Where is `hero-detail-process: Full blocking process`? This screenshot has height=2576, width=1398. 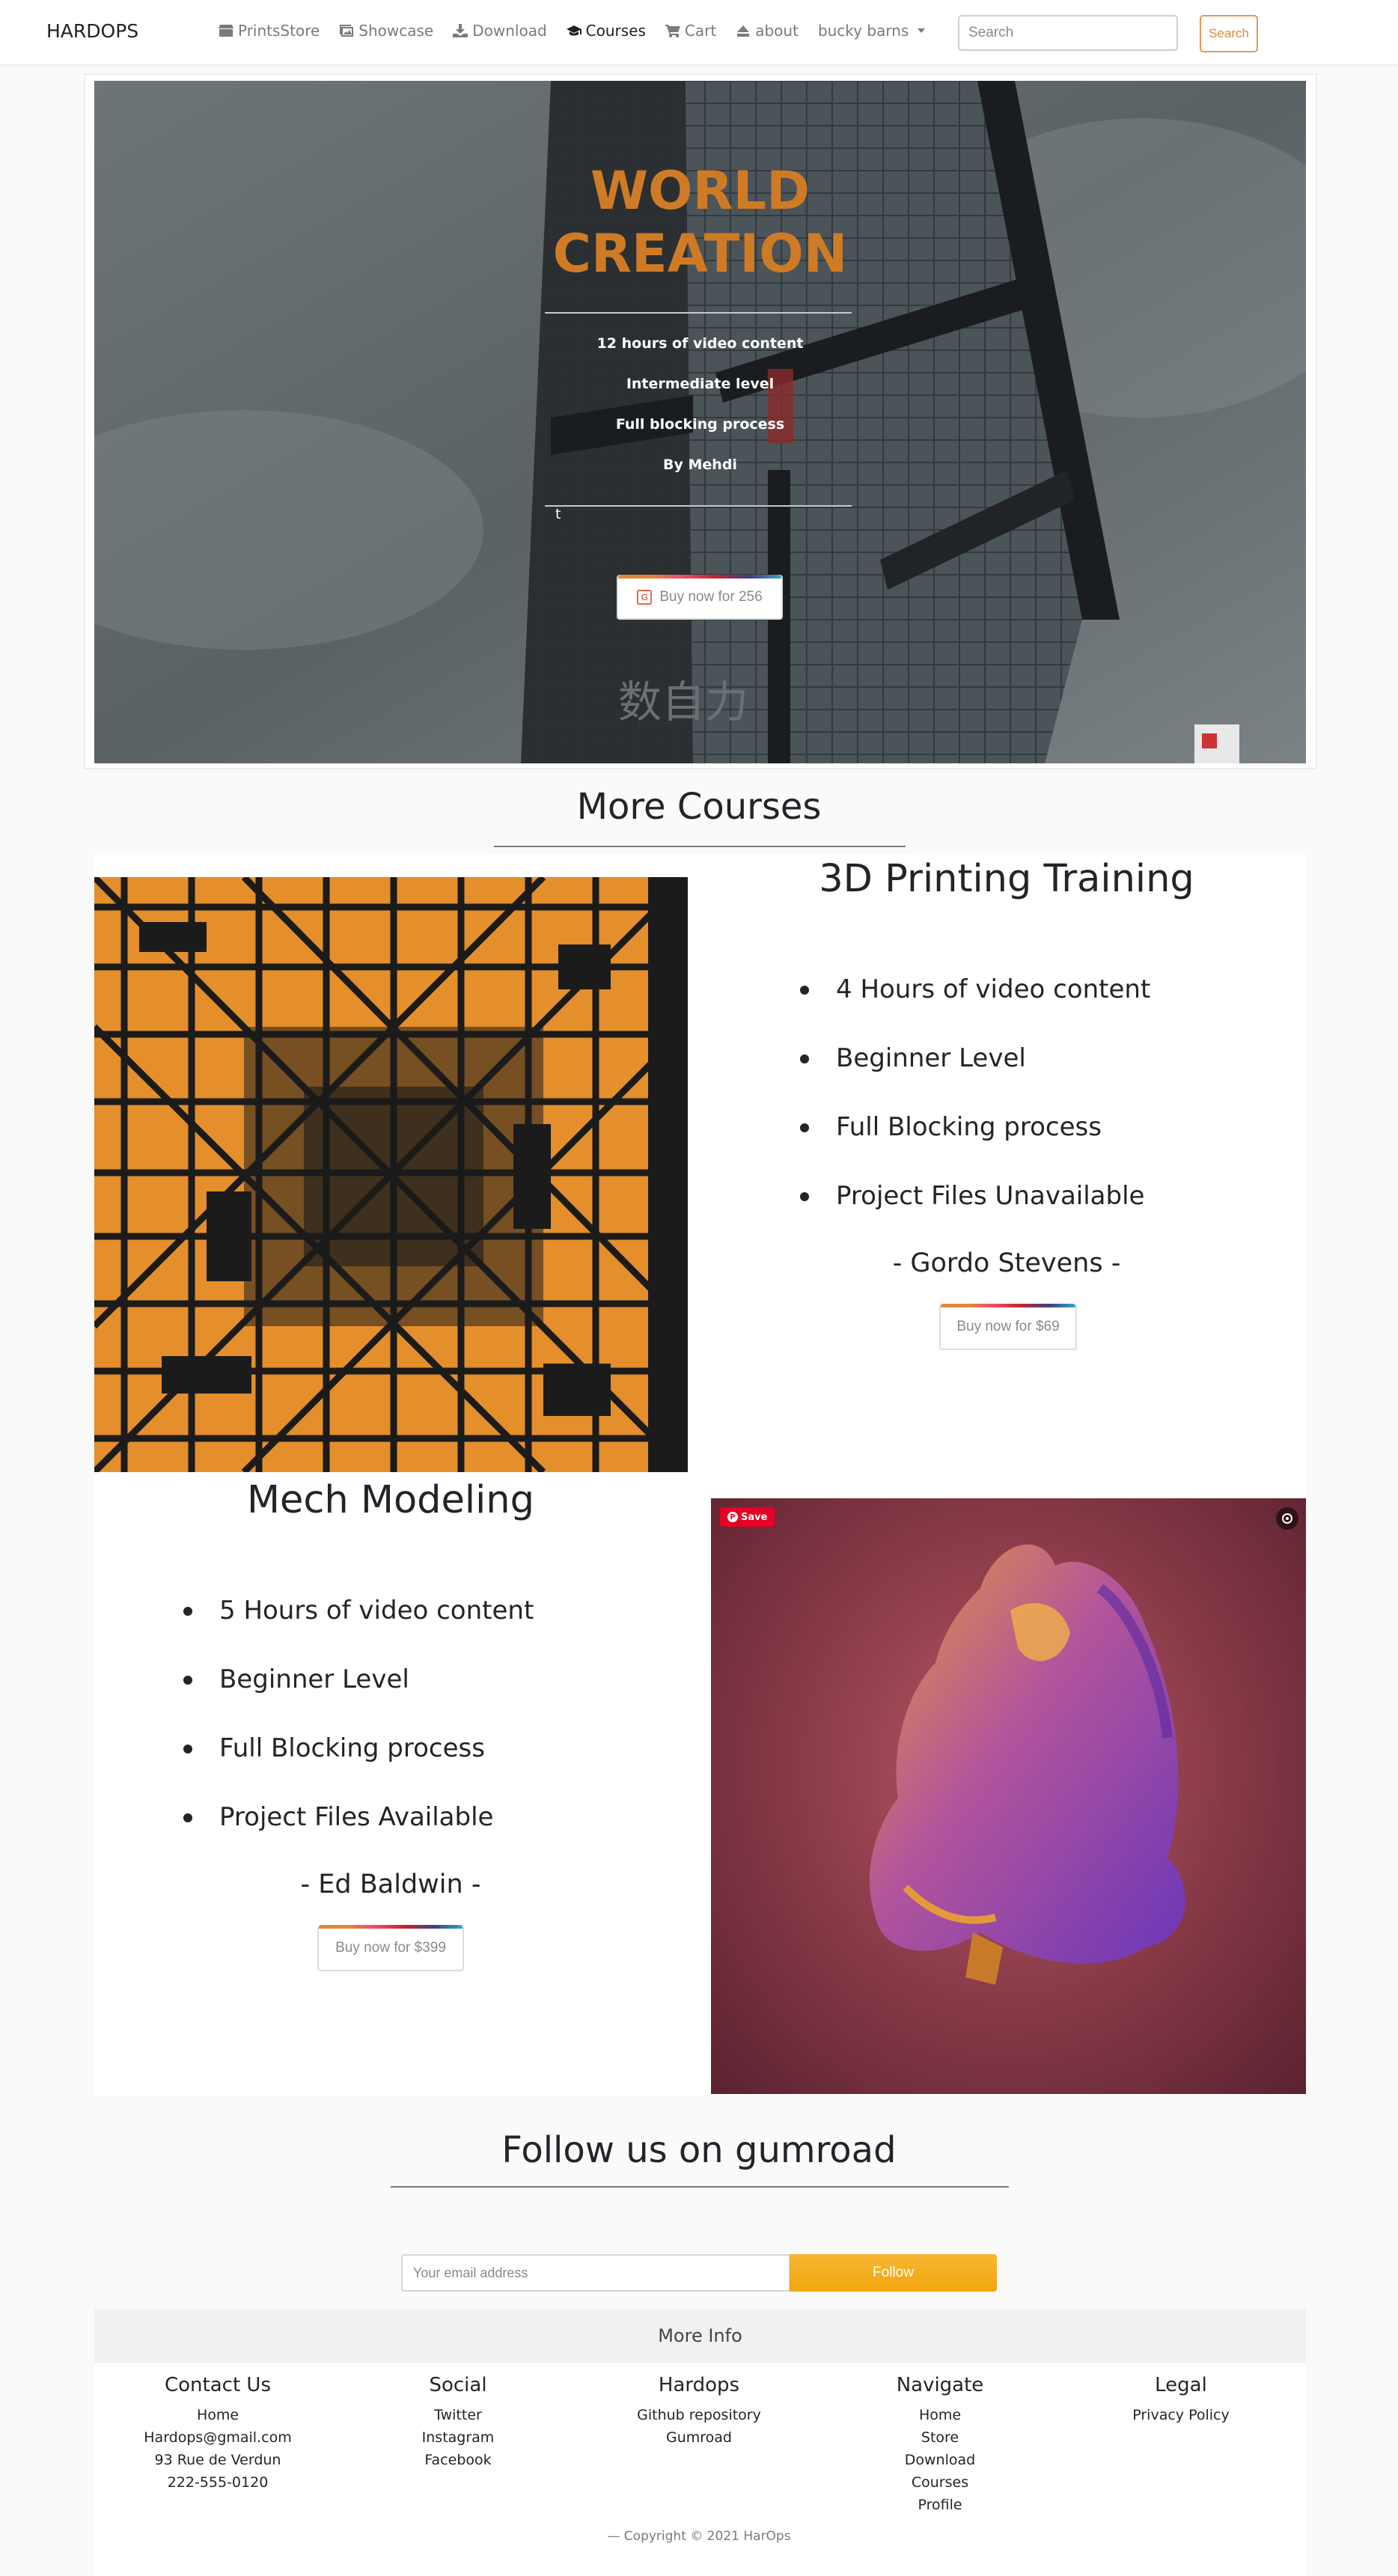 hero-detail-process: Full blocking process is located at coordinates (700, 424).